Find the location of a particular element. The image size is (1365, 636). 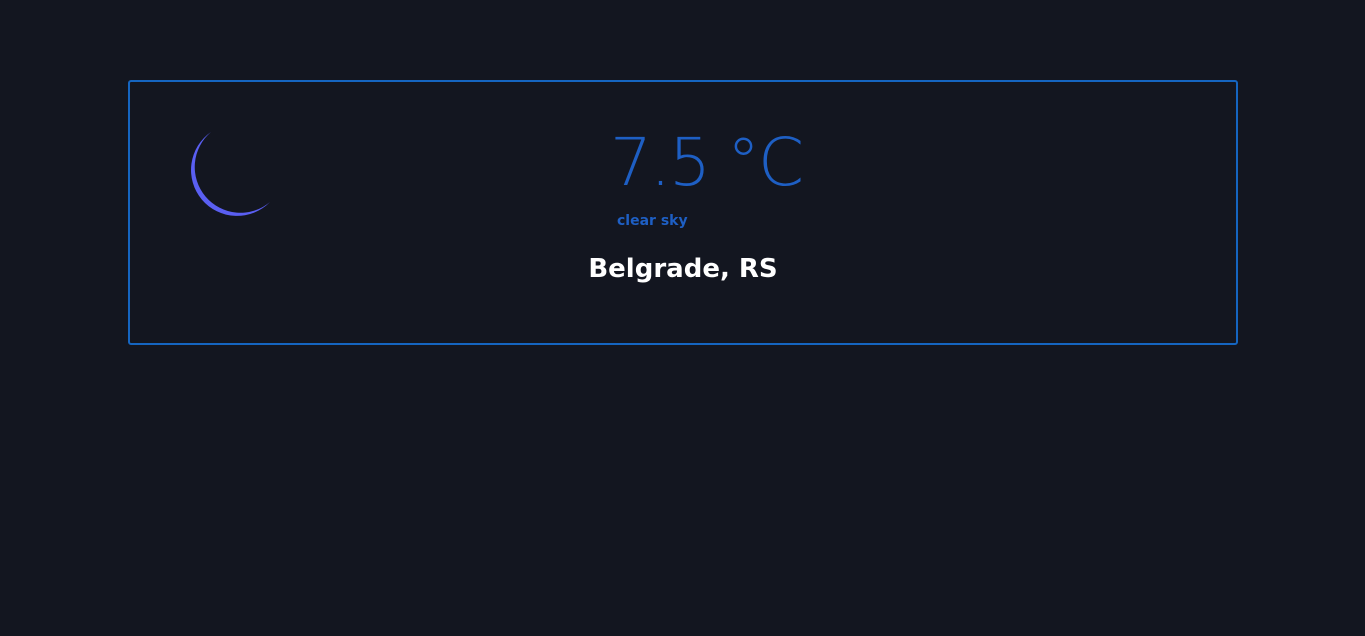

weather-description: clear sky is located at coordinates (652, 221).